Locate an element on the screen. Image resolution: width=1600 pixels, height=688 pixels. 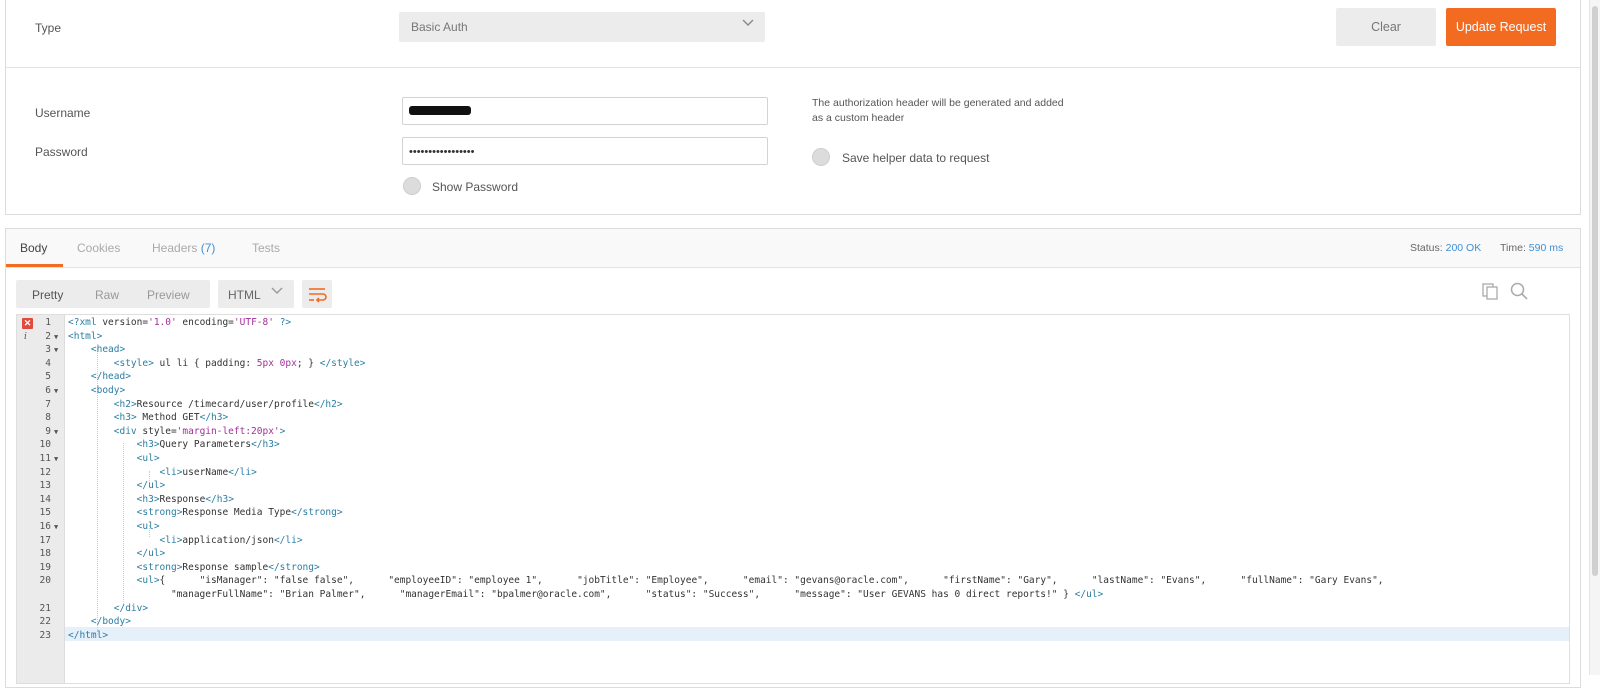
code-line: <h2>Resource /timecard/user/profile</h2> is located at coordinates (228, 404).